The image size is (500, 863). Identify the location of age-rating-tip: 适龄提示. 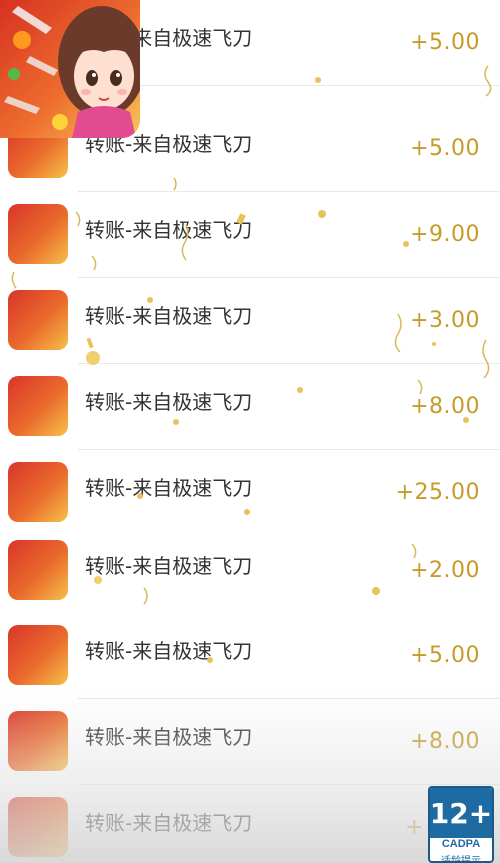
(461, 859).